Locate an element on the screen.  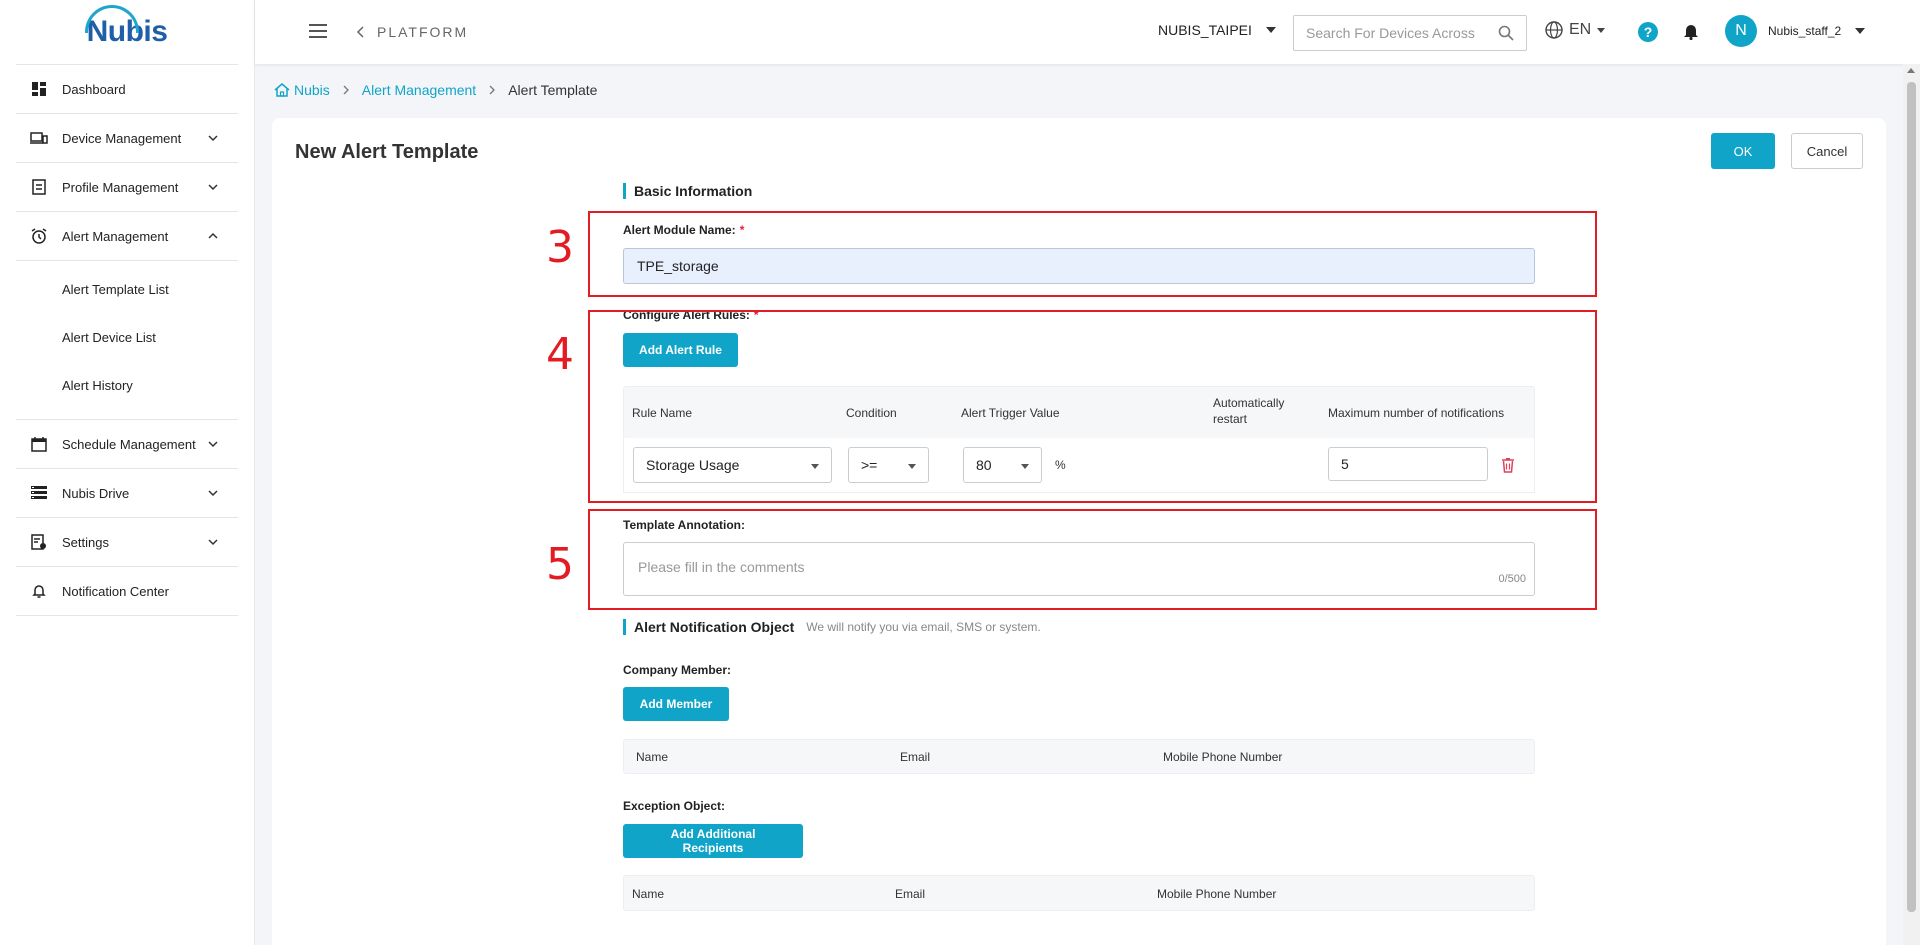
profile-icon is located at coordinates (39, 187).